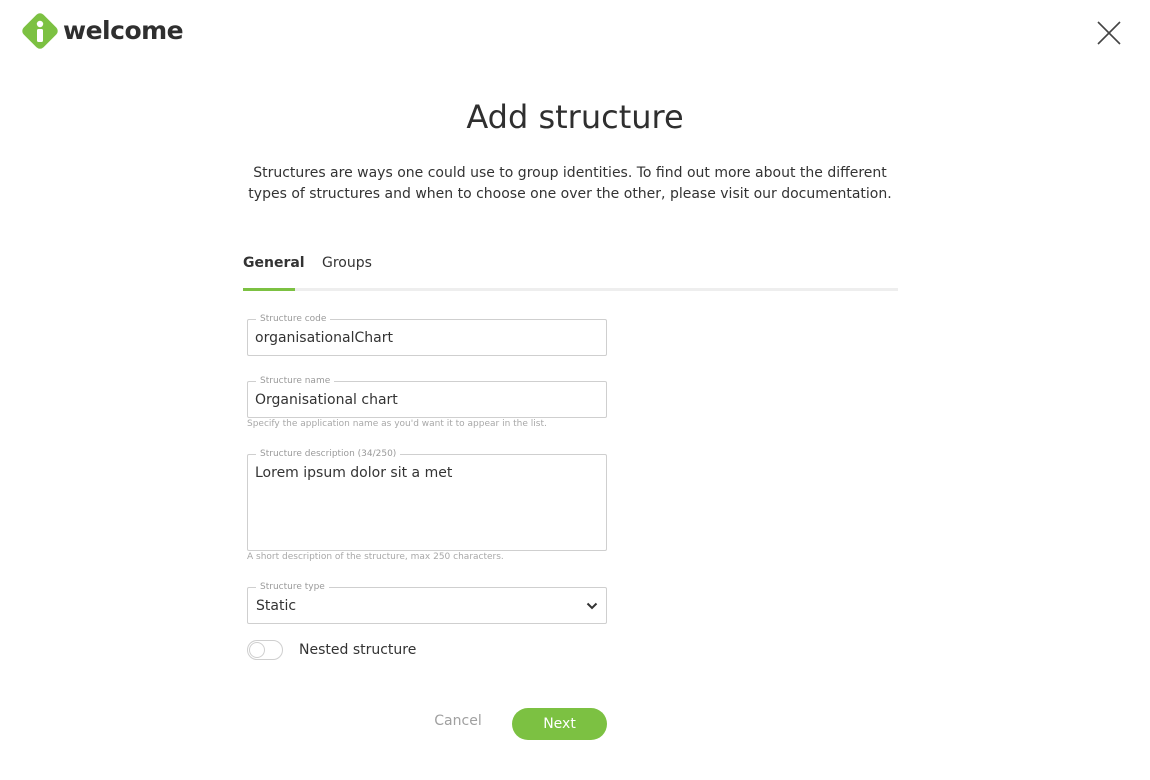 The height and width of the screenshot is (780, 1150). What do you see at coordinates (575, 117) in the screenshot?
I see `page-title: Add structure` at bounding box center [575, 117].